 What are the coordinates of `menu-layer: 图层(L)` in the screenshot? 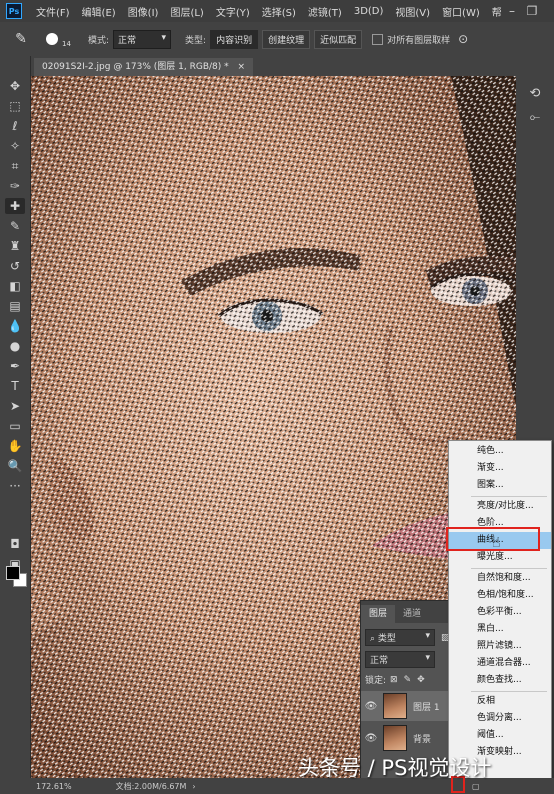 It's located at (186, 11).